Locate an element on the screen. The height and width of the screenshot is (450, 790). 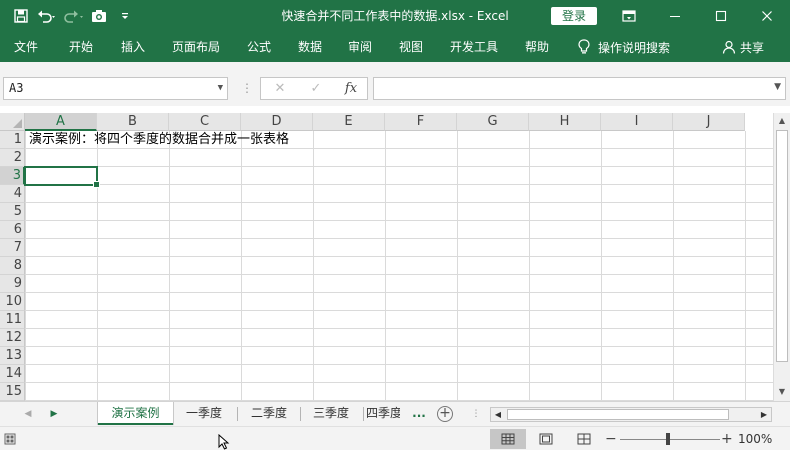
vertical-scrollbar: ▲ ▼ is located at coordinates (781, 257).